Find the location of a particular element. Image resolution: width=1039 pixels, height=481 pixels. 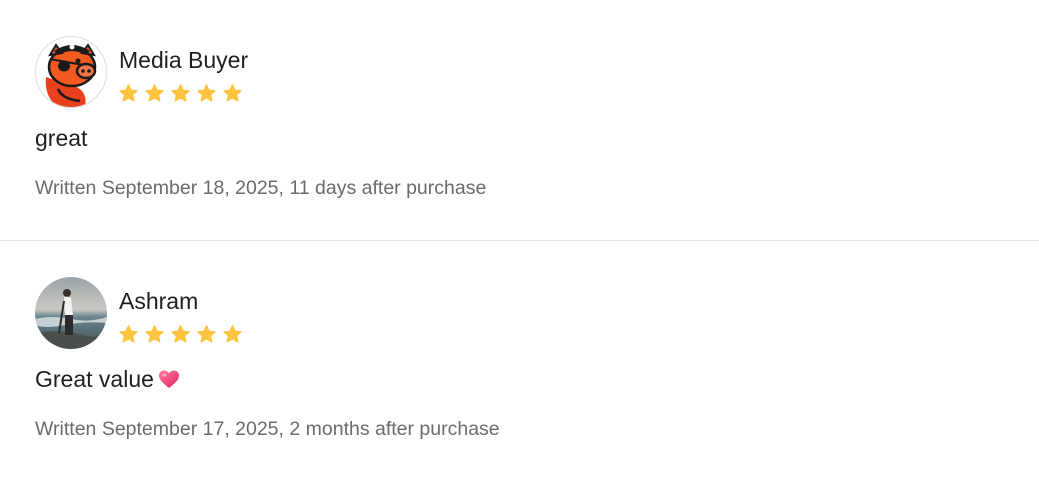

review-body: great is located at coordinates (61, 138).